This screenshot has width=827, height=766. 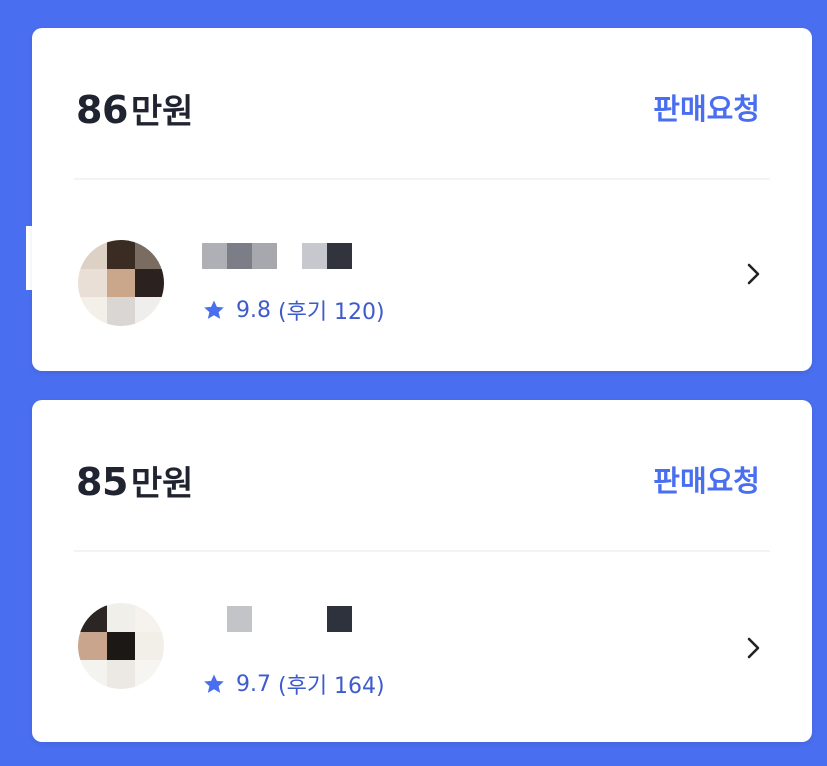 I want to click on seller-rating: 9.7 (후기 164), so click(x=293, y=684).